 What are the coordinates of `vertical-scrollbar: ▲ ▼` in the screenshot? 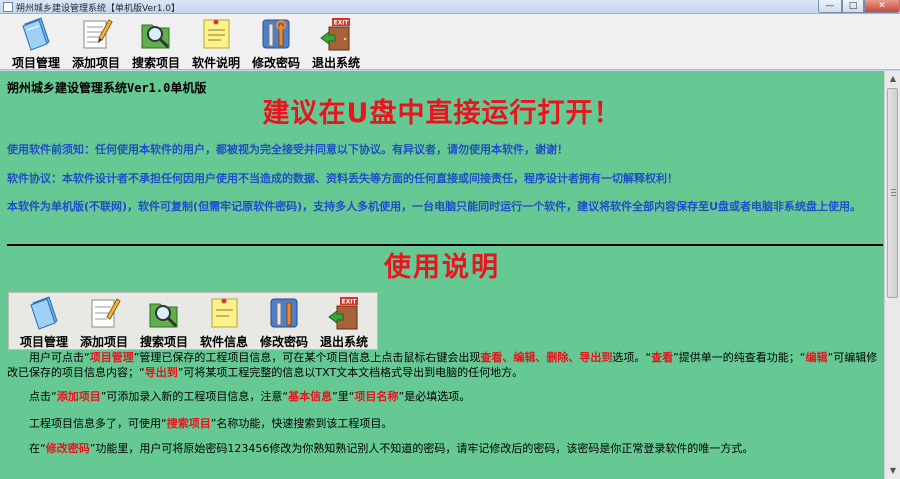 It's located at (892, 275).